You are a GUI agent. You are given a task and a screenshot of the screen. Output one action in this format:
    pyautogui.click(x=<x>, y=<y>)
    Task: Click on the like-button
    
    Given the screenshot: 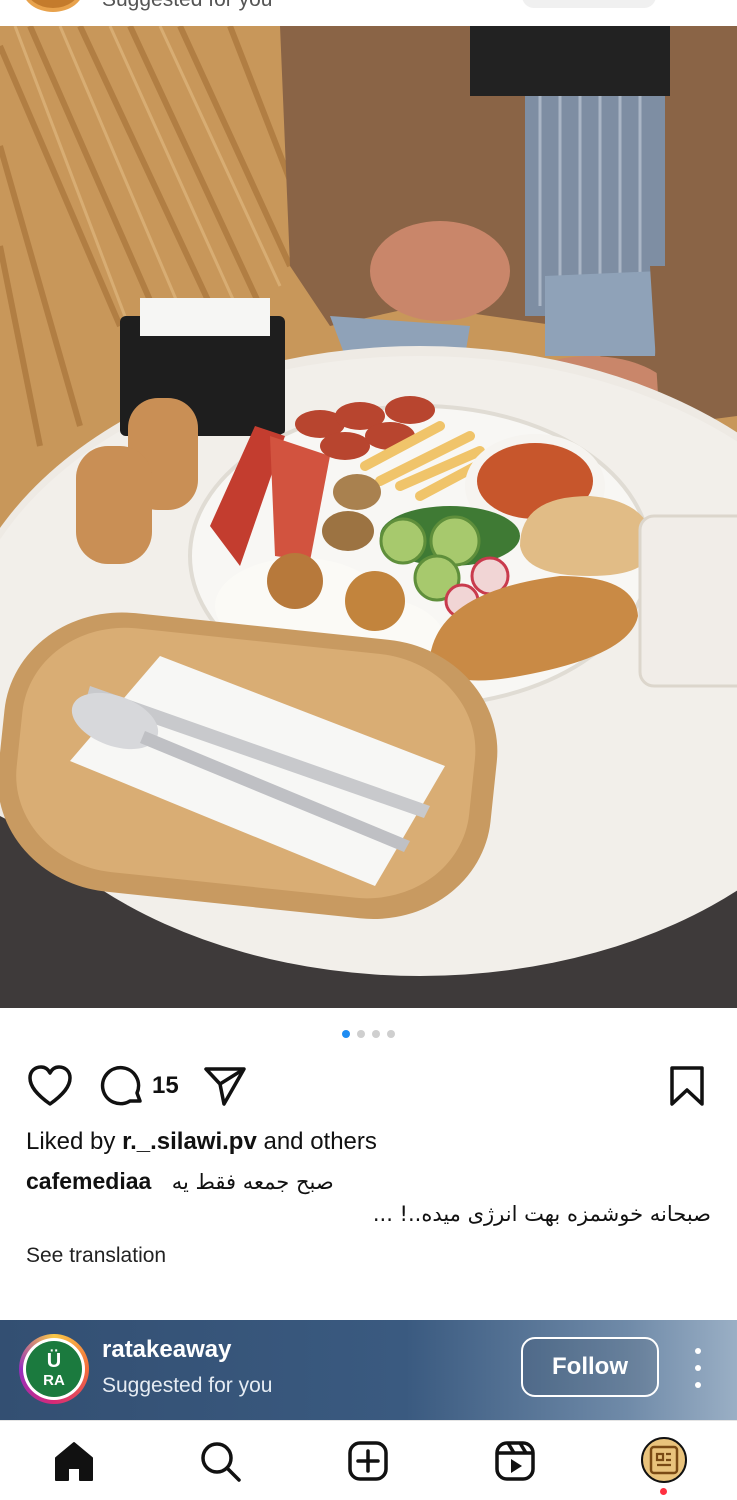 What is the action you would take?
    pyautogui.click(x=50, y=1086)
    